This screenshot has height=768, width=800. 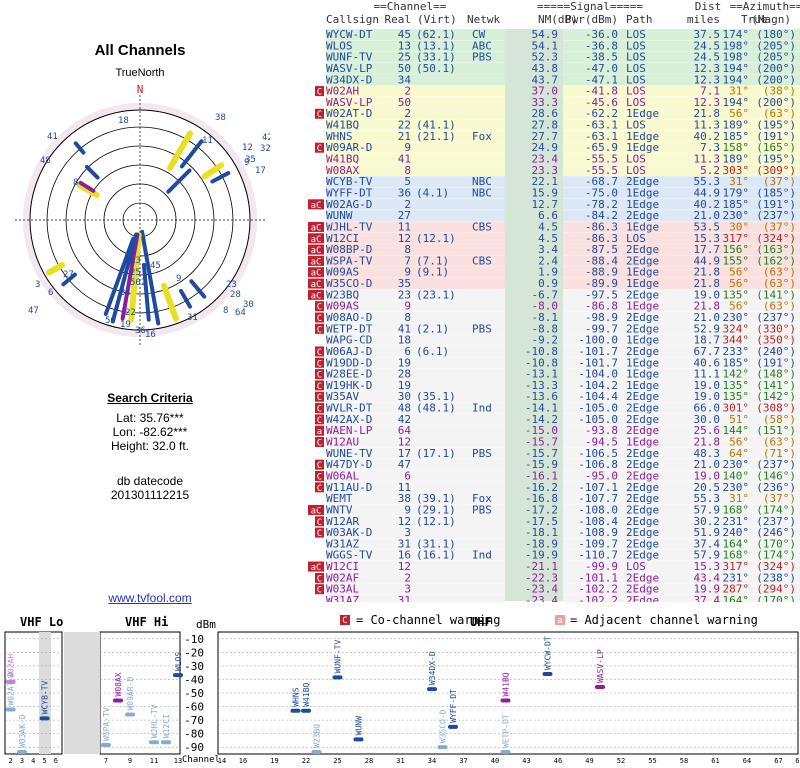 I want to click on station-label: WJHL-TV, so click(x=154, y=721).